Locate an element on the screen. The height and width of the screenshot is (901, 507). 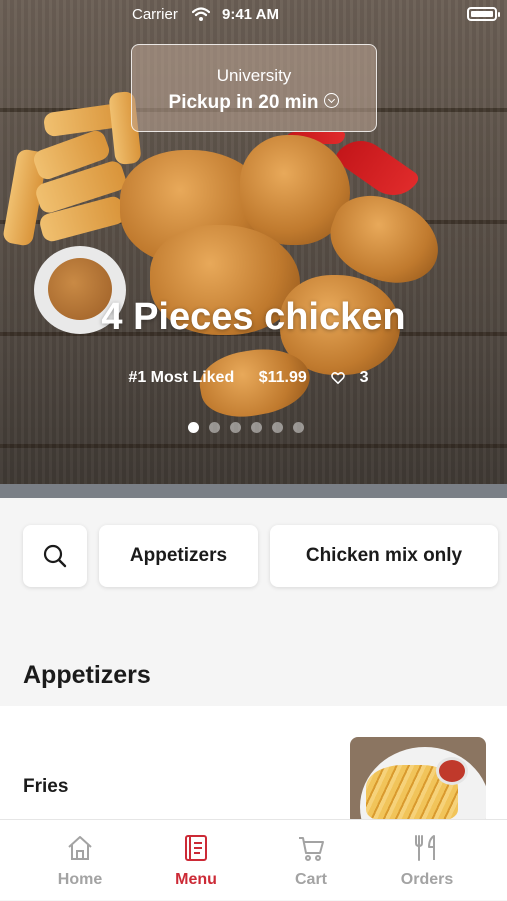
search-icon is located at coordinates (55, 556).